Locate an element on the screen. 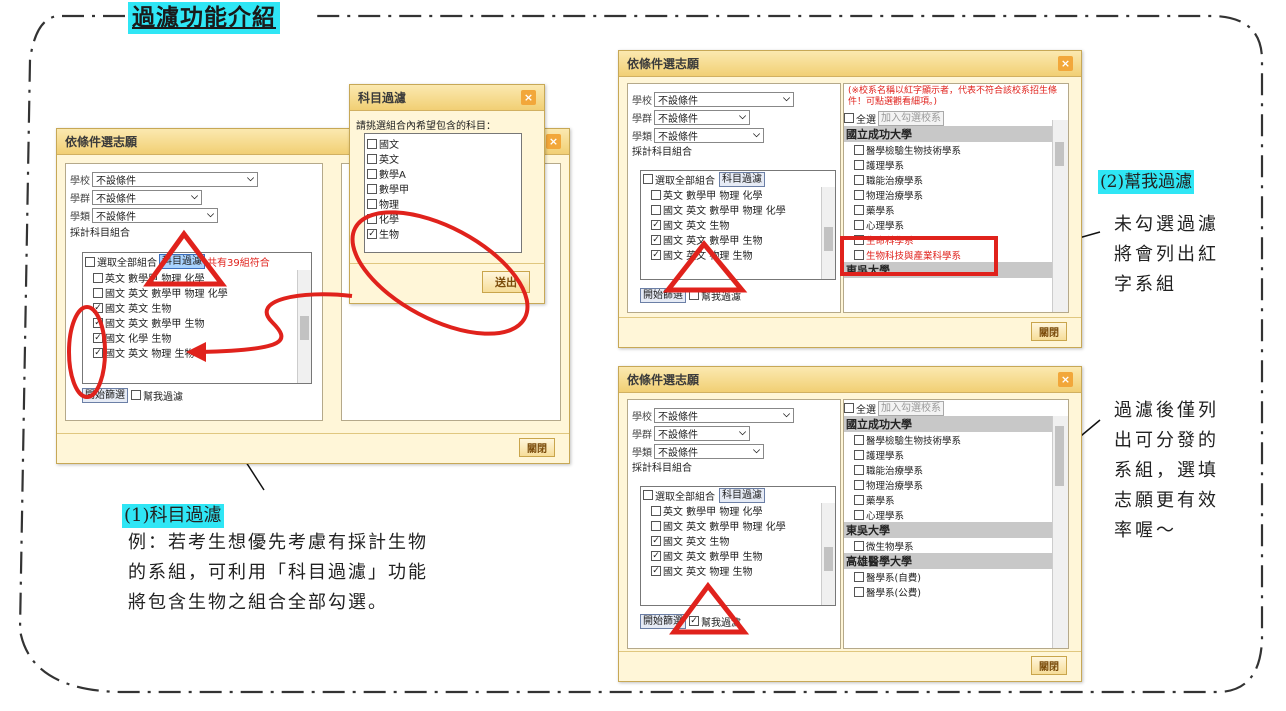  note1-title: (1)科目過濾 is located at coordinates (173, 516).